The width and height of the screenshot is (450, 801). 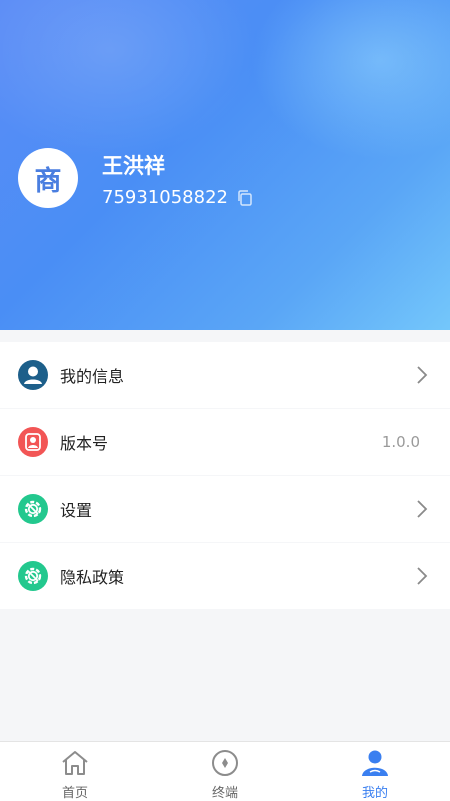 What do you see at coordinates (48, 181) in the screenshot?
I see `avatar-text: 商` at bounding box center [48, 181].